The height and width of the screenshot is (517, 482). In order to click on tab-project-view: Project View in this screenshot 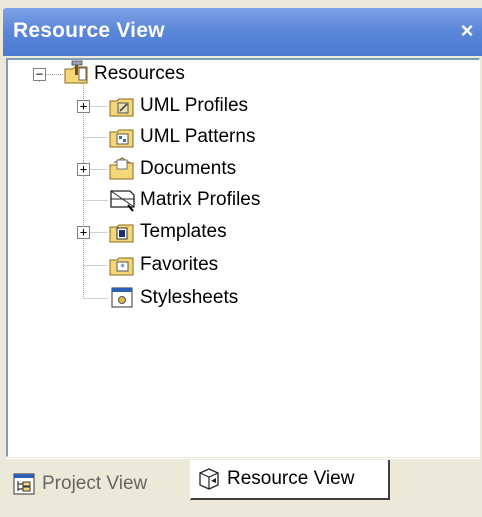, I will do `click(79, 484)`.